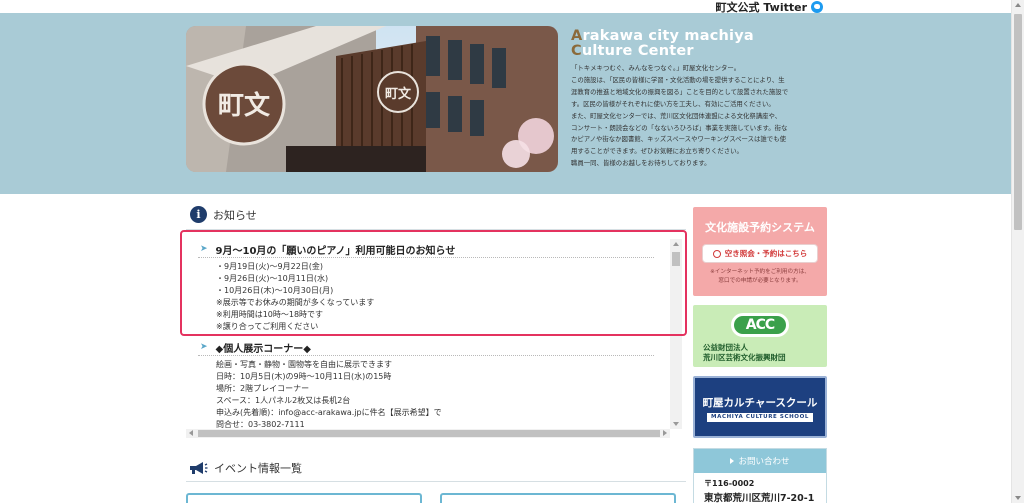 The width and height of the screenshot is (1024, 503). What do you see at coordinates (398, 94) in the screenshot?
I see `sign-right-text: 町文` at bounding box center [398, 94].